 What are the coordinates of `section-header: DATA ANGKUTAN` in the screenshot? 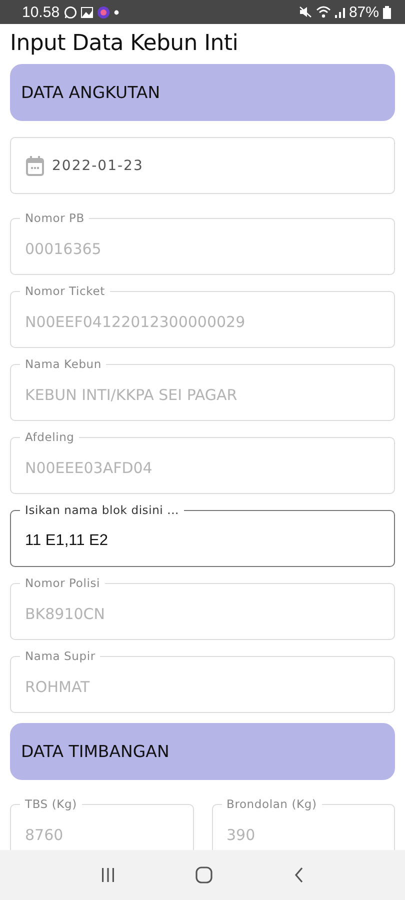 It's located at (202, 92).